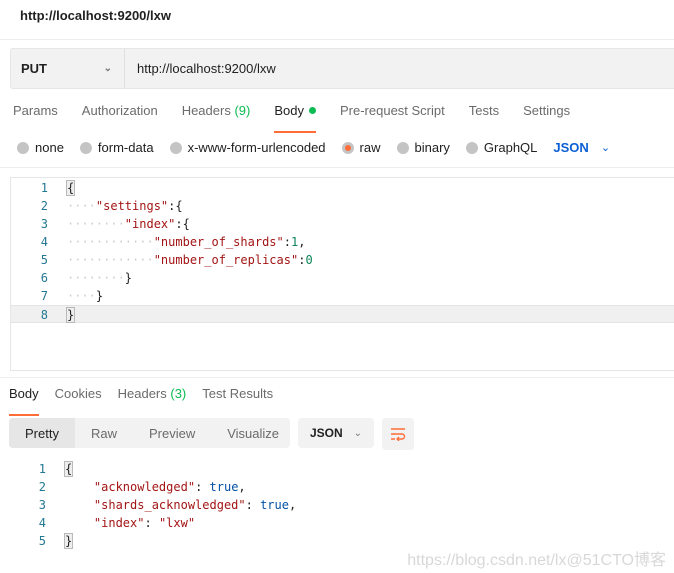 The width and height of the screenshot is (674, 573). What do you see at coordinates (484, 114) in the screenshot?
I see `tab-tests: Tests` at bounding box center [484, 114].